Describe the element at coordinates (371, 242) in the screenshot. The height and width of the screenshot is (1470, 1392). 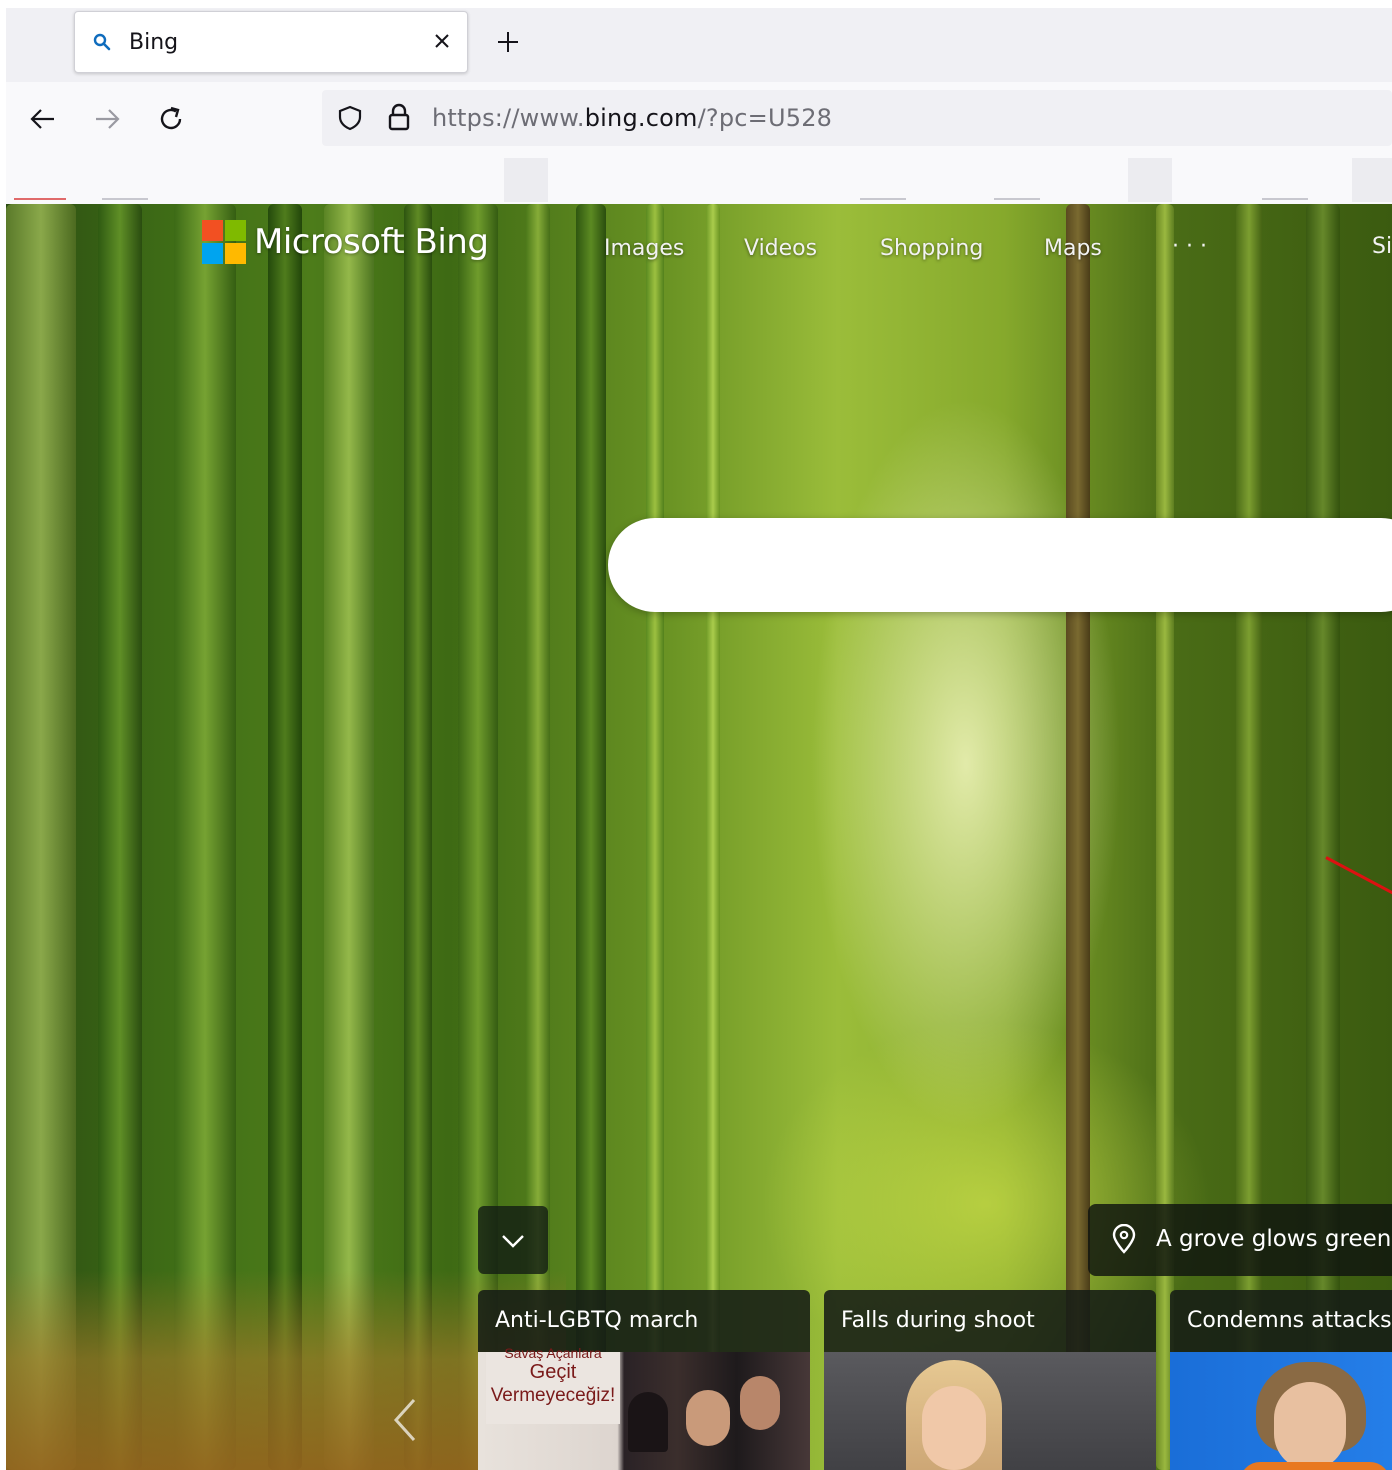
I see `logo-text: Microsoft Bing` at that location.